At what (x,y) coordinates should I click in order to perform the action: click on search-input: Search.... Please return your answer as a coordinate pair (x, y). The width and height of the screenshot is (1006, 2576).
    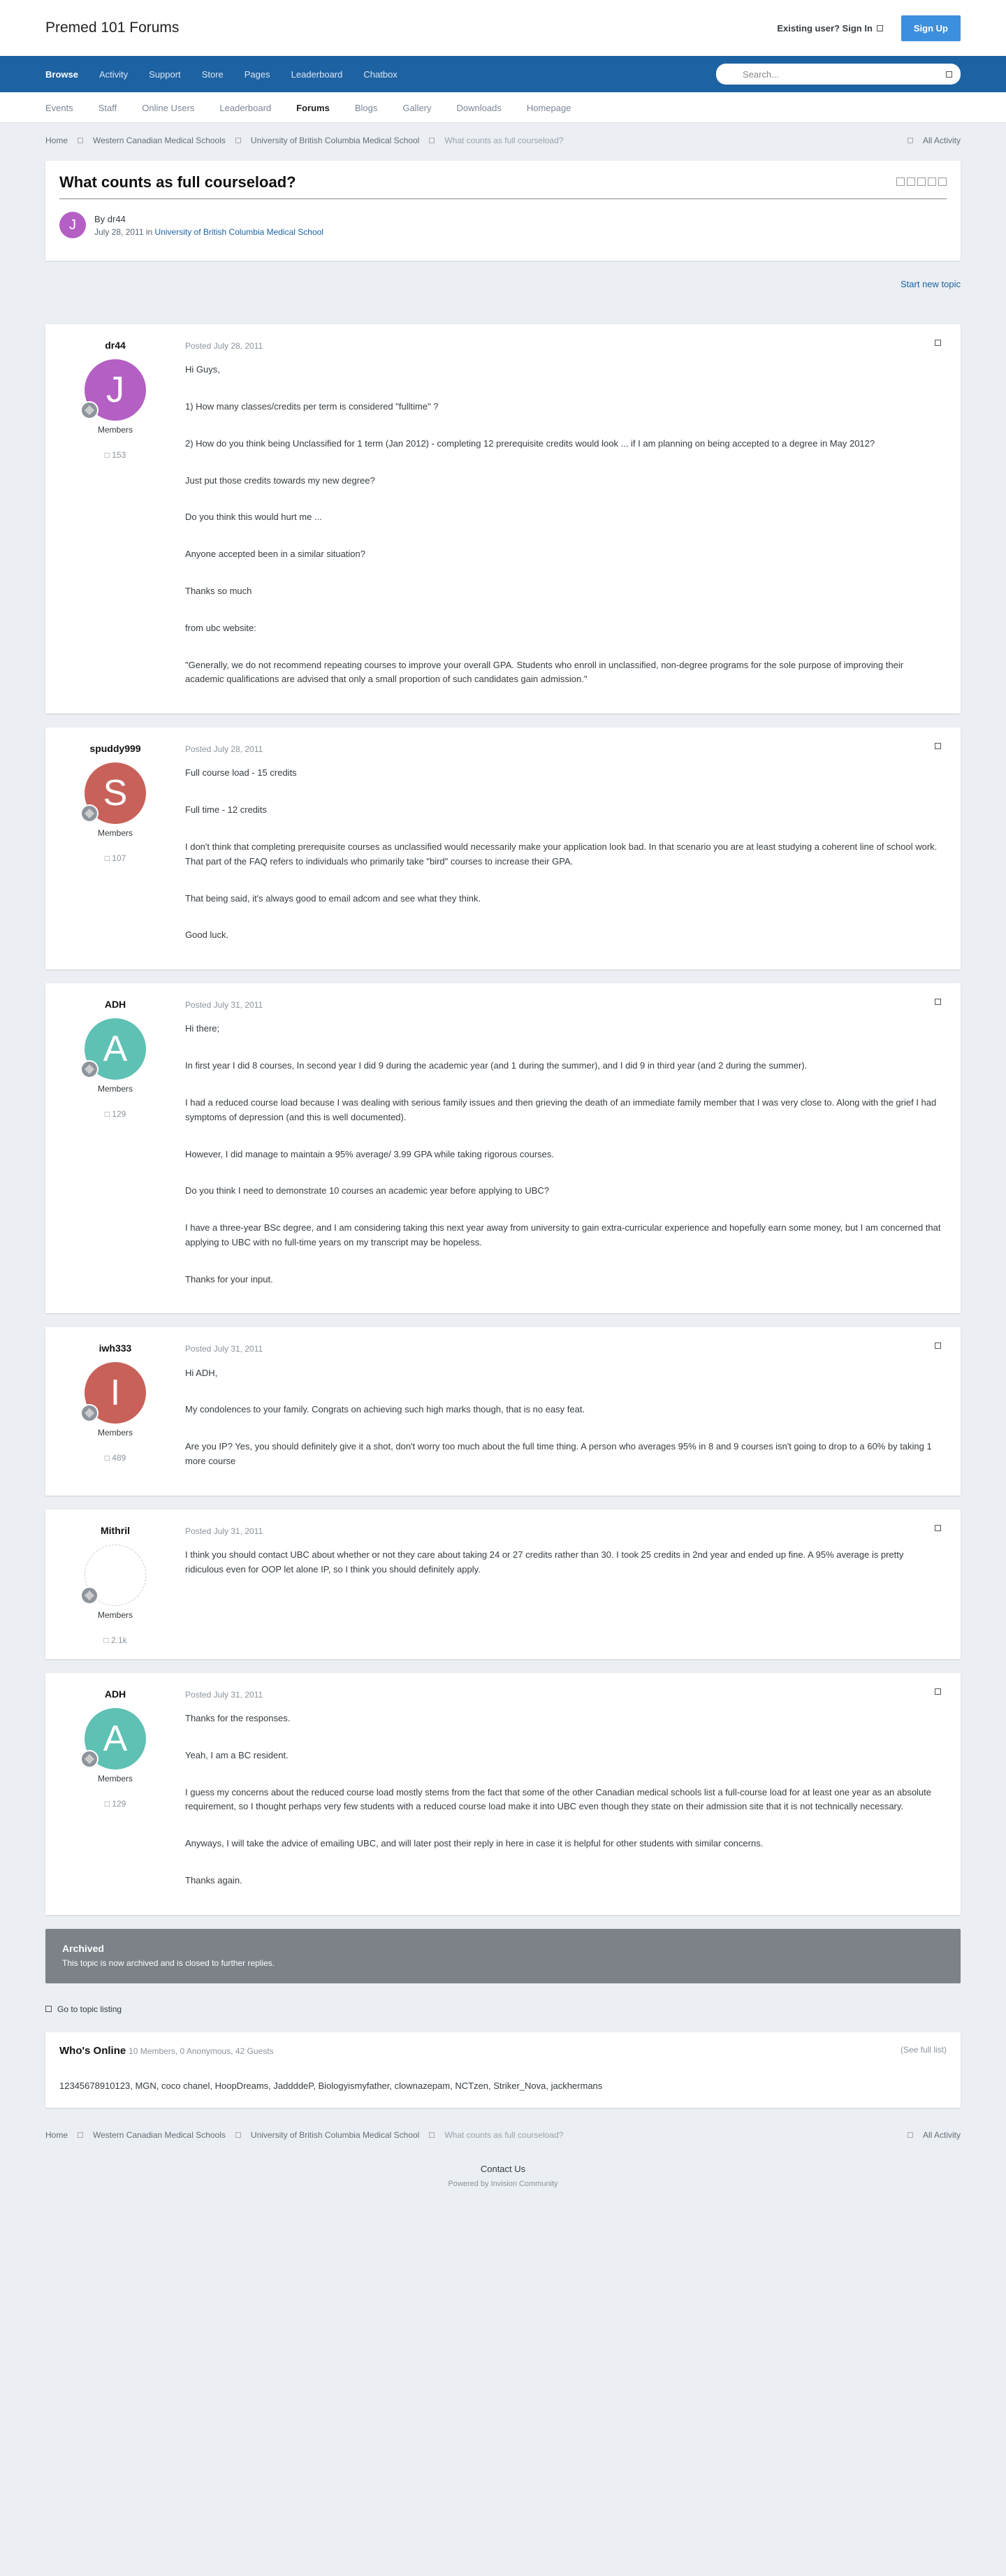
    Looking at the image, I should click on (838, 74).